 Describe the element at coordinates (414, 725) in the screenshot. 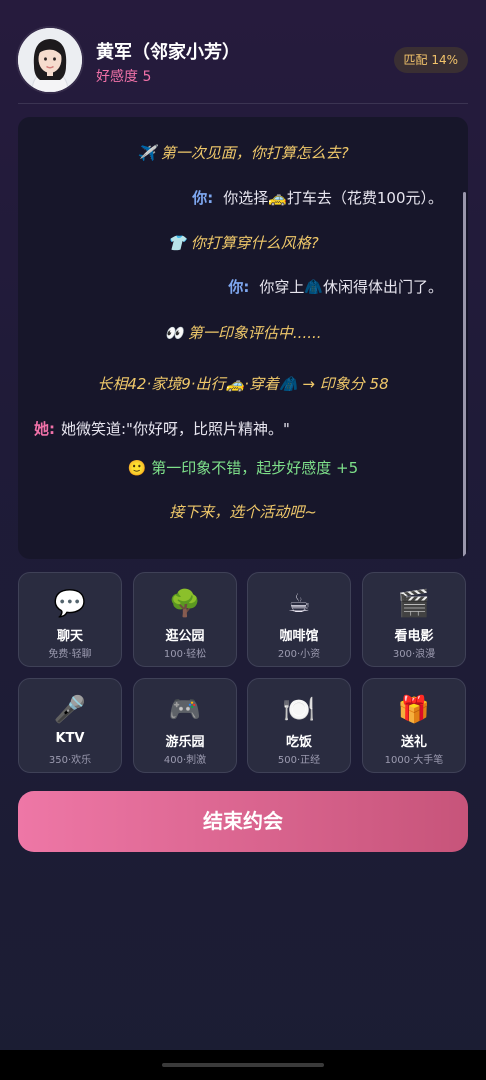

I see `activity-gift-button: 🎁 送礼 1000·大手笔` at that location.